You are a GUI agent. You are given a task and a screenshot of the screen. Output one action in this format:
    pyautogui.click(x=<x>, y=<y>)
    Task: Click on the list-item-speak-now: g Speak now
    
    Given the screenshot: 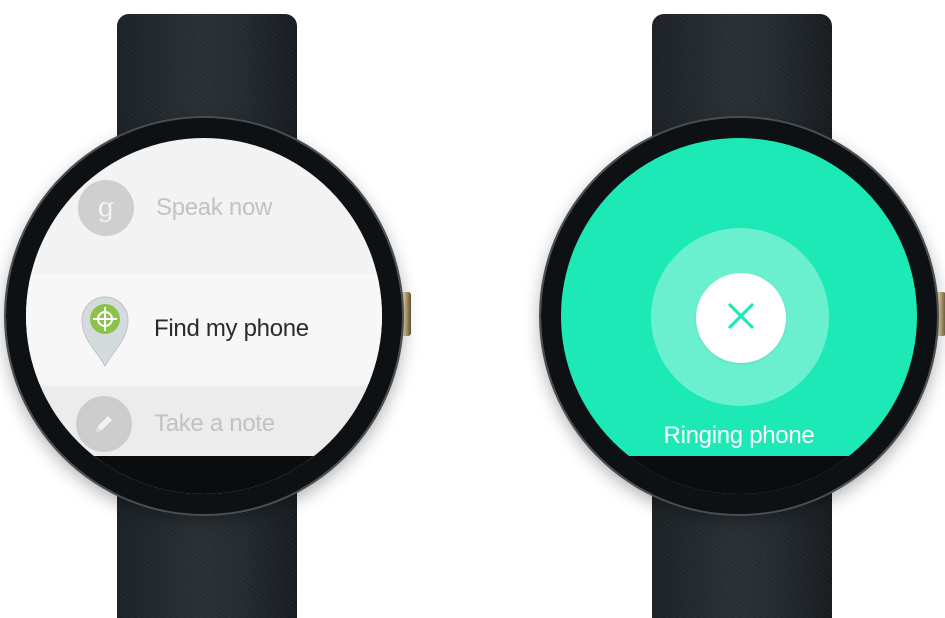 What is the action you would take?
    pyautogui.click(x=204, y=208)
    